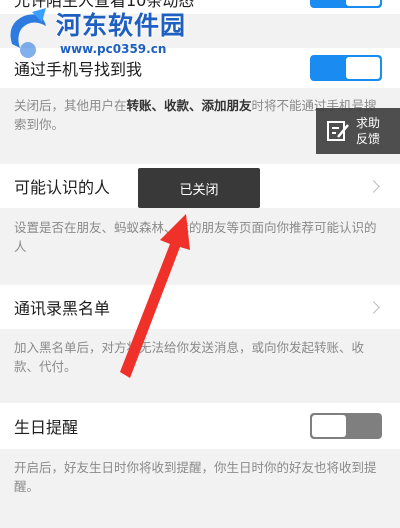  Describe the element at coordinates (46, 427) in the screenshot. I see `birthday-label: 生日提醒` at that location.